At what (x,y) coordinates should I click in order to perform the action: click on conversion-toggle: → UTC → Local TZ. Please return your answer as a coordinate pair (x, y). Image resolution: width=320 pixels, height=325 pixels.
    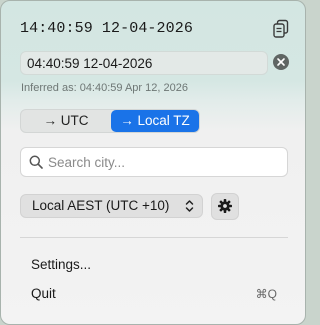
    Looking at the image, I should click on (110, 121).